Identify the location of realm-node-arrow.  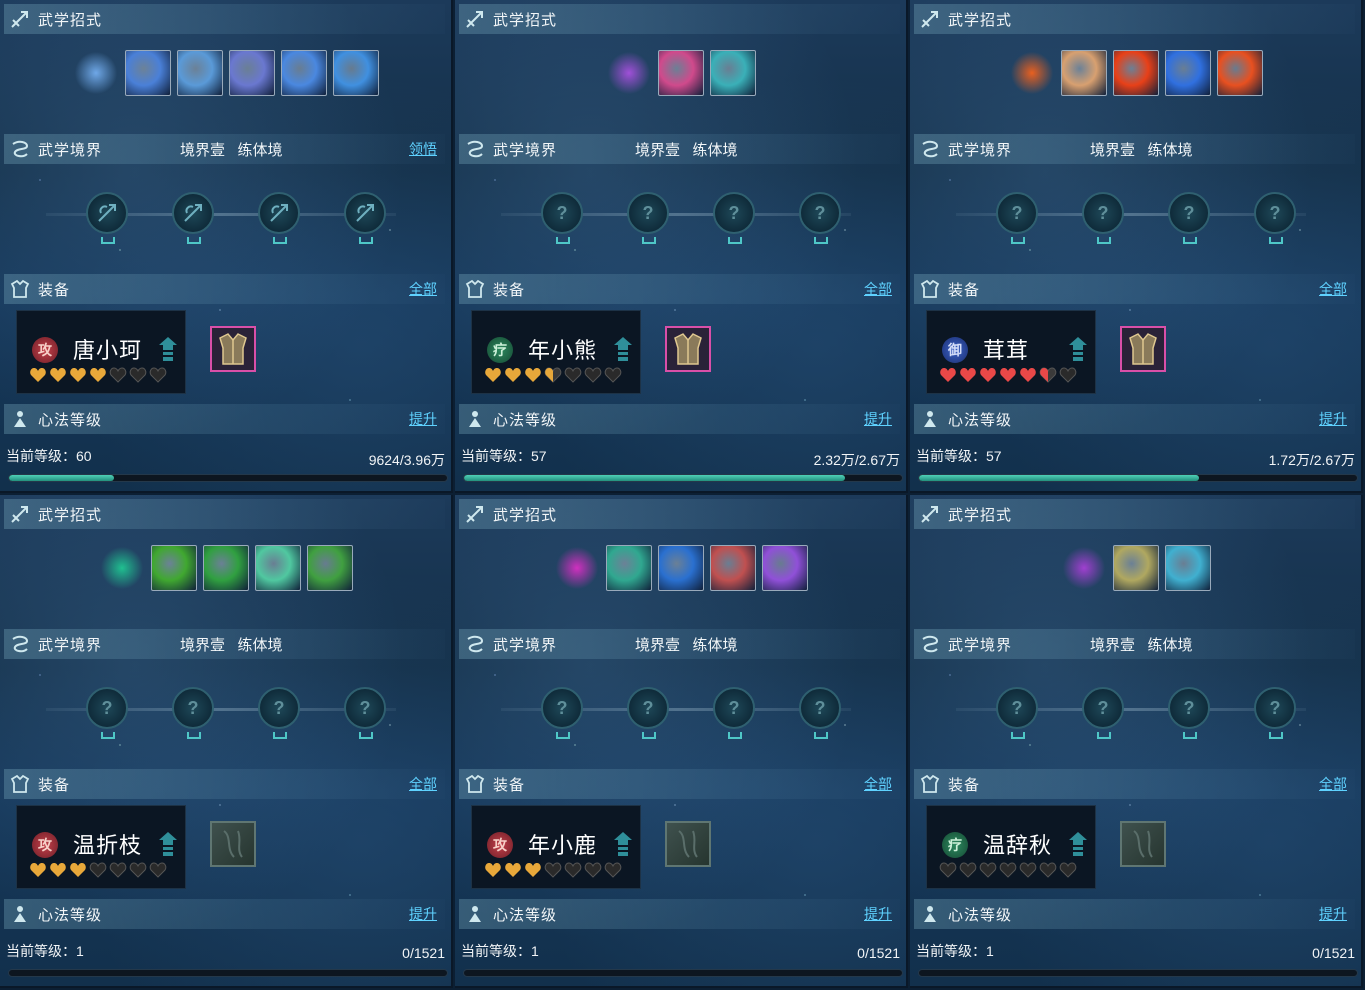
(193, 218).